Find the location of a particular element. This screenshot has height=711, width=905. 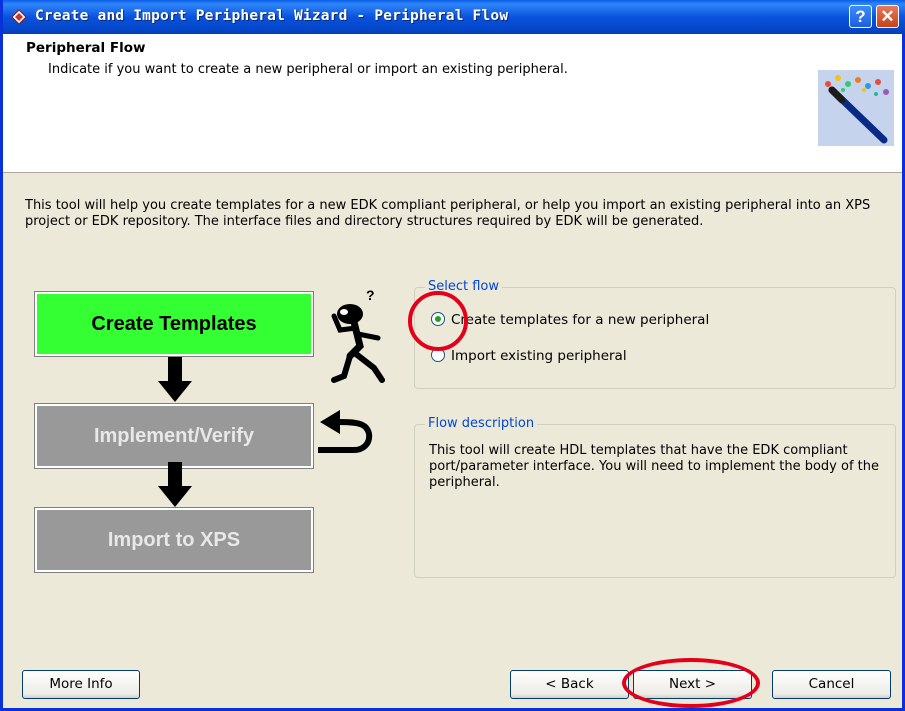

radio-button-unselected is located at coordinates (438, 355).